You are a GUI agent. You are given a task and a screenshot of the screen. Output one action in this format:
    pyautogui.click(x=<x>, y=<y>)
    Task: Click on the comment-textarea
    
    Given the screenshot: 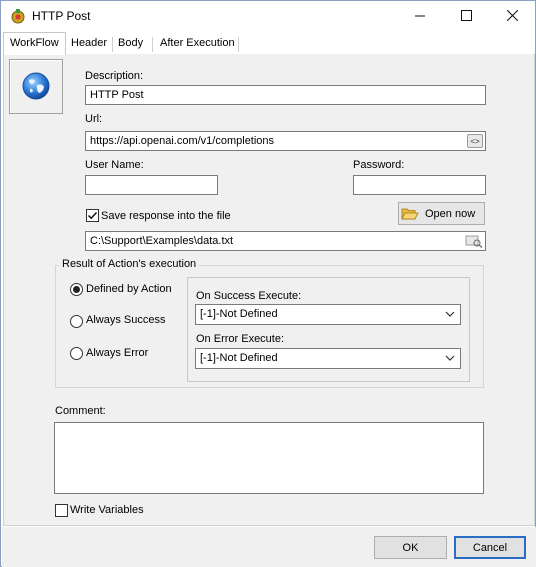 What is the action you would take?
    pyautogui.click(x=269, y=458)
    